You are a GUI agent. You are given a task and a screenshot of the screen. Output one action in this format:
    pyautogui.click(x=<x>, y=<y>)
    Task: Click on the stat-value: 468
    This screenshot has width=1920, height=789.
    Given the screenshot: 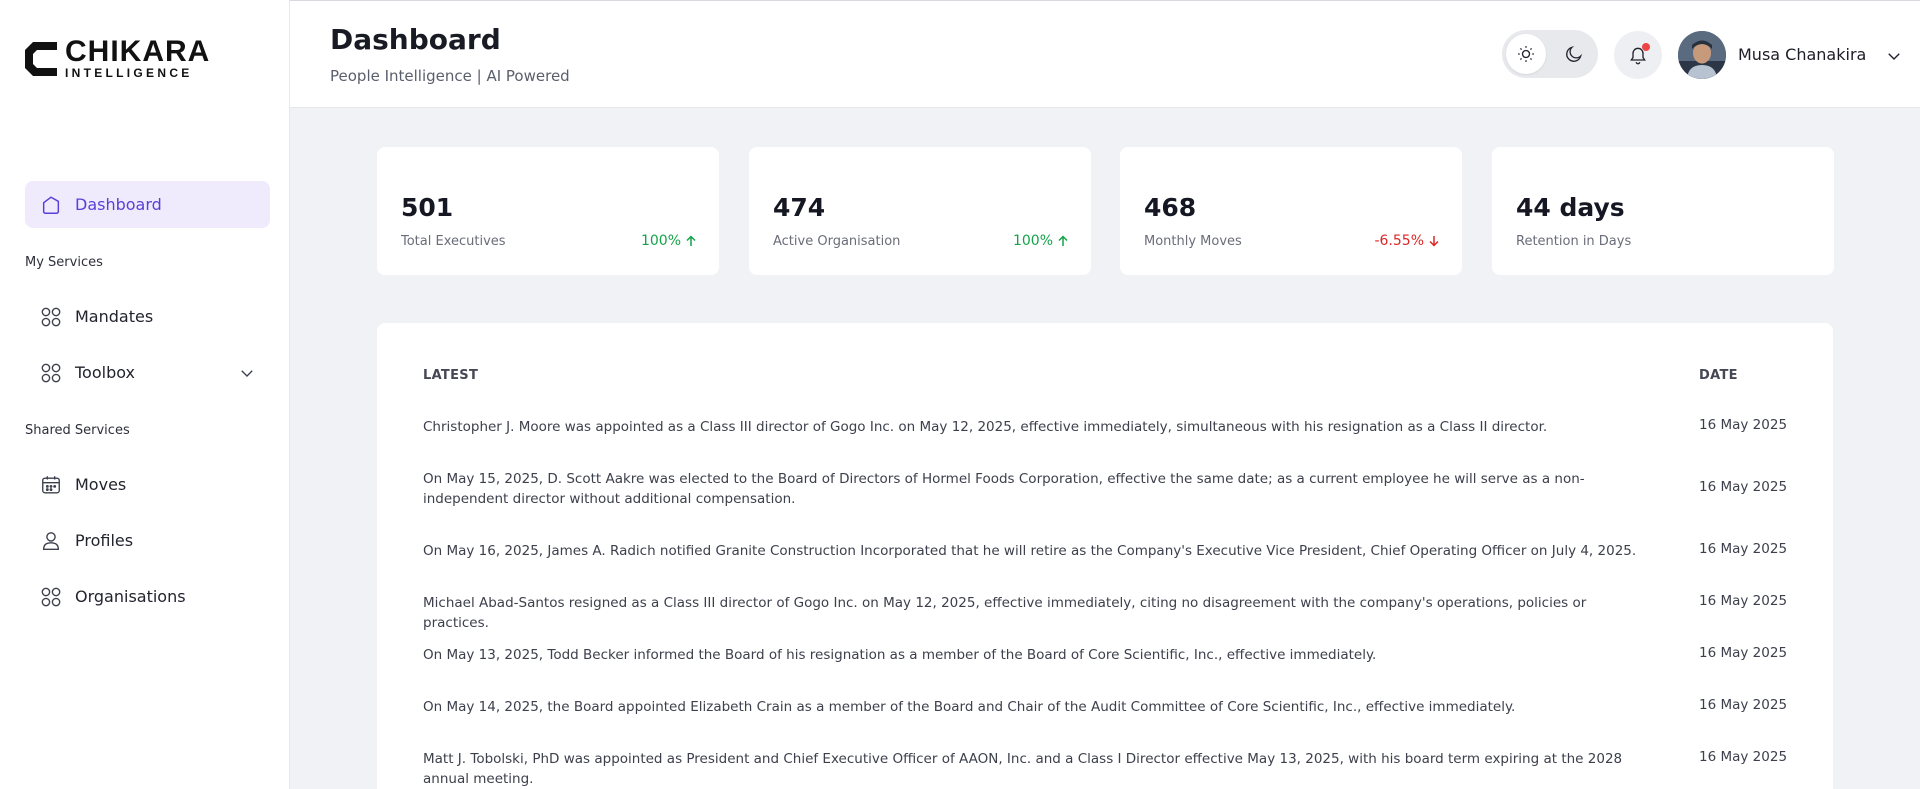 What is the action you would take?
    pyautogui.click(x=1170, y=207)
    